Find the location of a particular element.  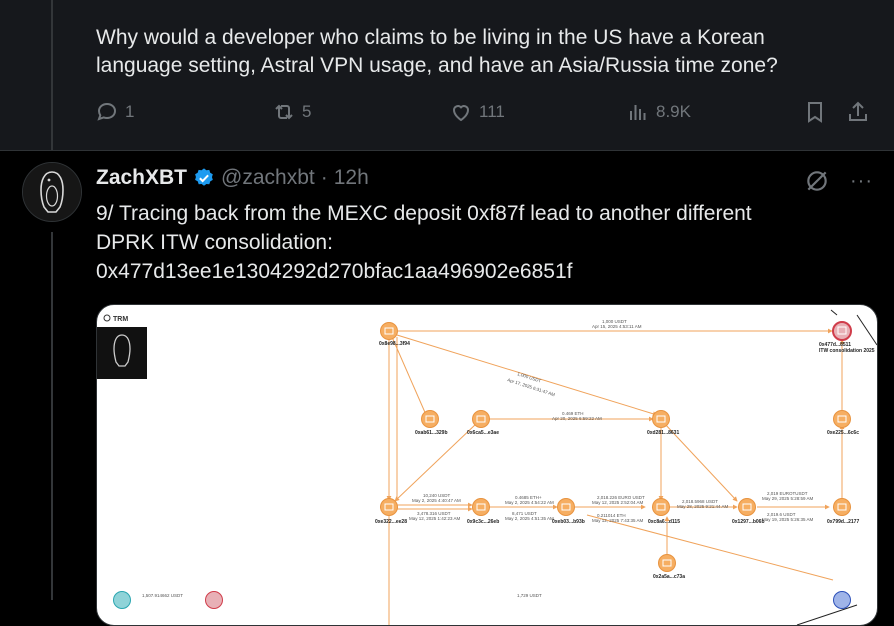

svg-text: 0x1297...b06b is located at coordinates (748, 522).